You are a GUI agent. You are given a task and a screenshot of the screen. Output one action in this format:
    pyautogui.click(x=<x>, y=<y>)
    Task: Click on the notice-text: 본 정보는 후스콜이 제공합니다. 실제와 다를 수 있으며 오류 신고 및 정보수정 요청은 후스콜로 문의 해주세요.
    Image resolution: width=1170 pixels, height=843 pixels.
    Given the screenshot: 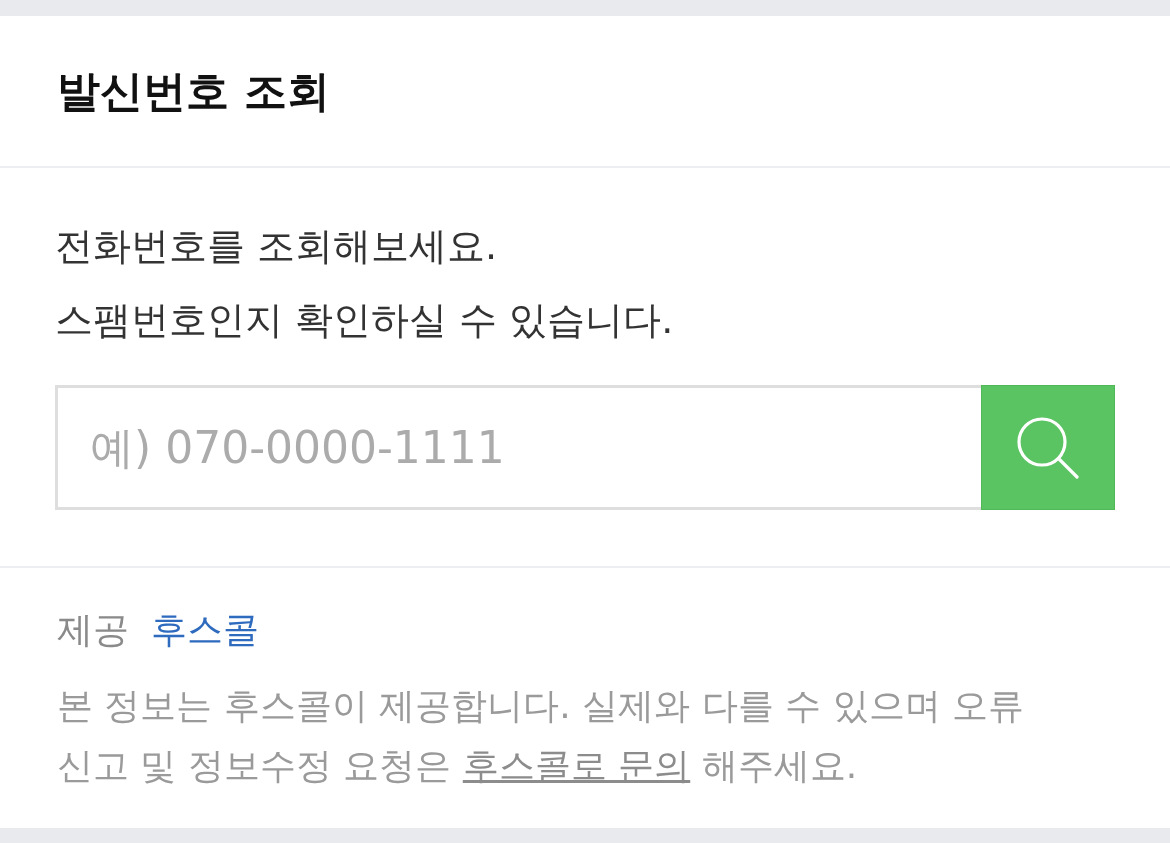 What is the action you would take?
    pyautogui.click(x=541, y=736)
    